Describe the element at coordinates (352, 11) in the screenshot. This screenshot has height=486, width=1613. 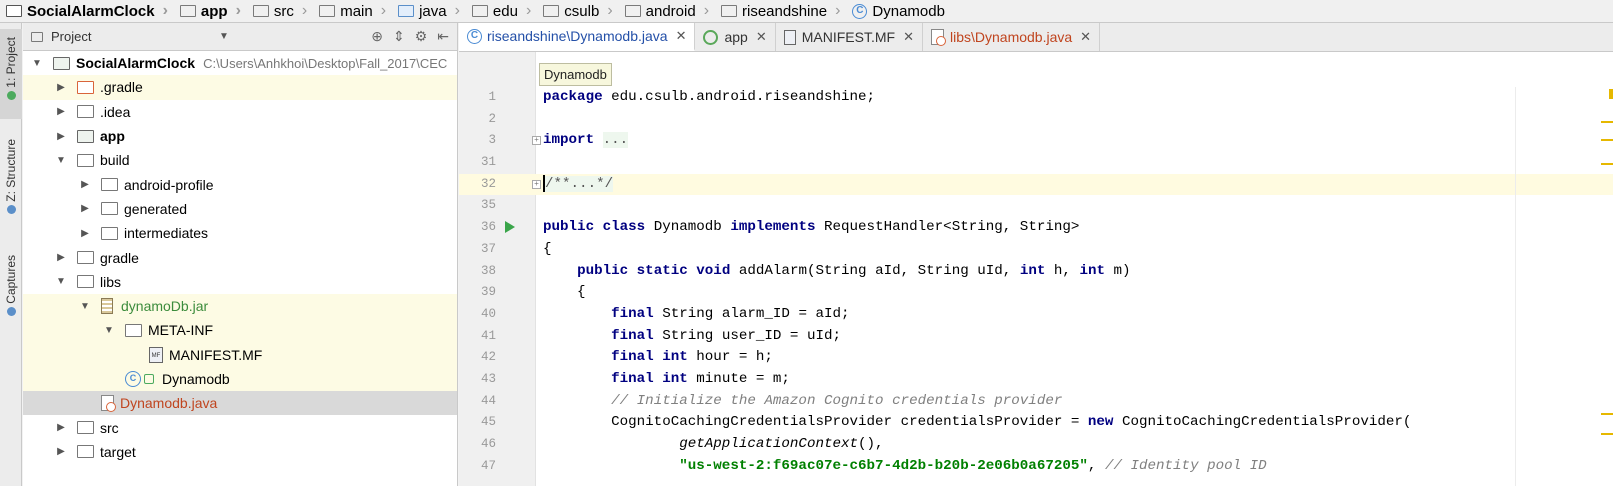
I see `breadcrumb-main: main ›` at that location.